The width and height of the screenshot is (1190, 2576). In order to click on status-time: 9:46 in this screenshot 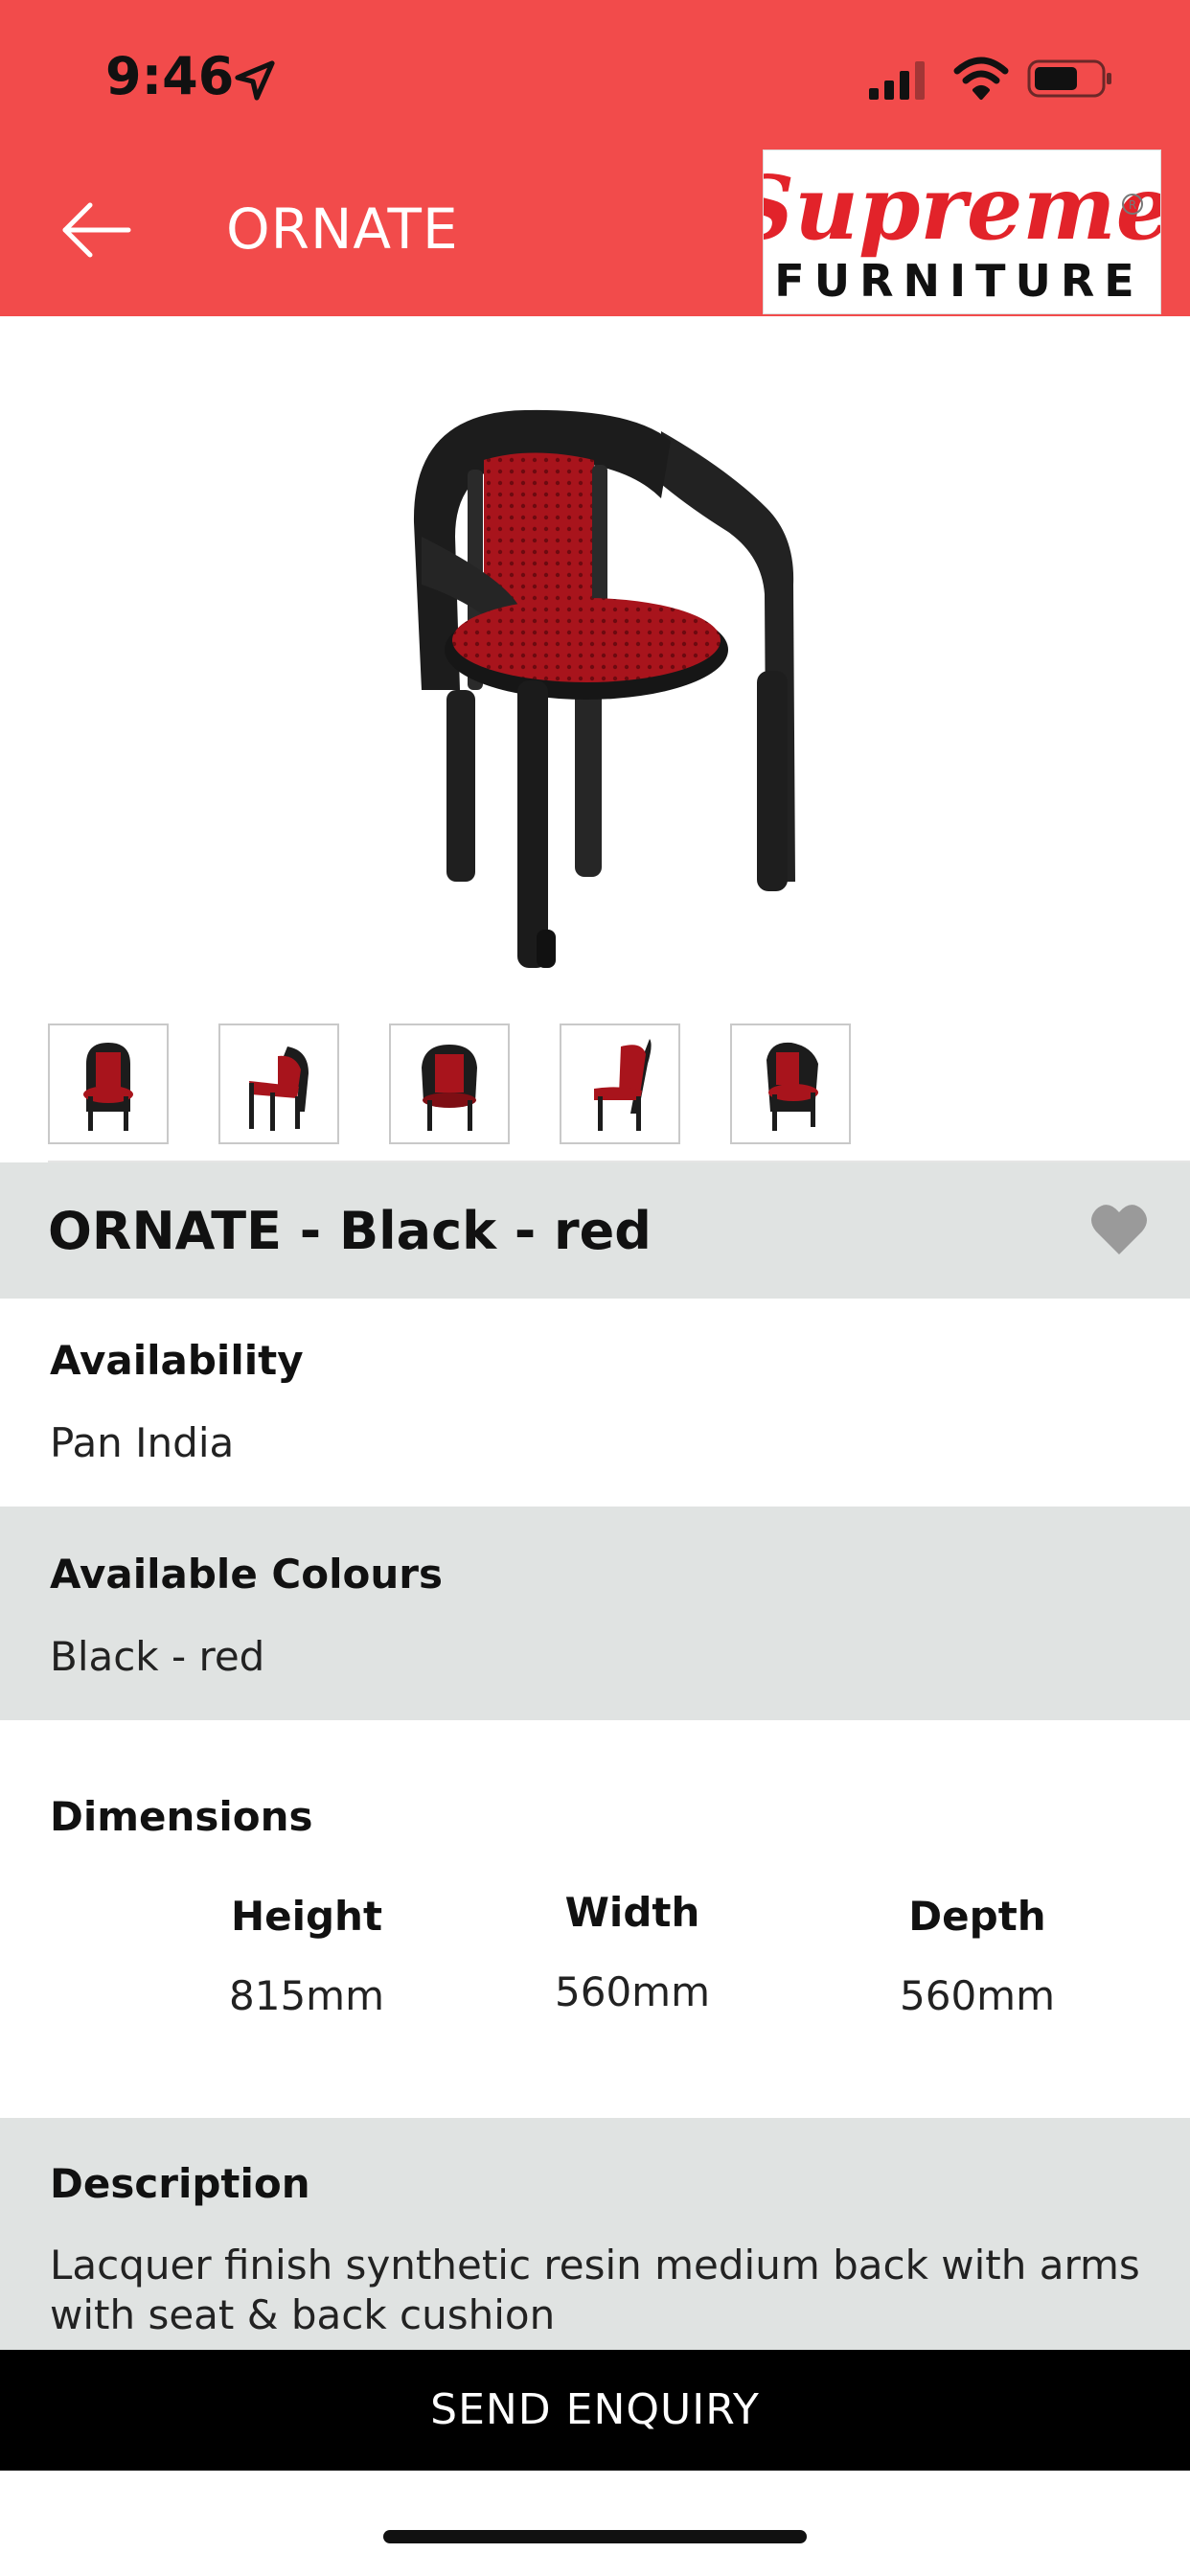, I will do `click(170, 76)`.